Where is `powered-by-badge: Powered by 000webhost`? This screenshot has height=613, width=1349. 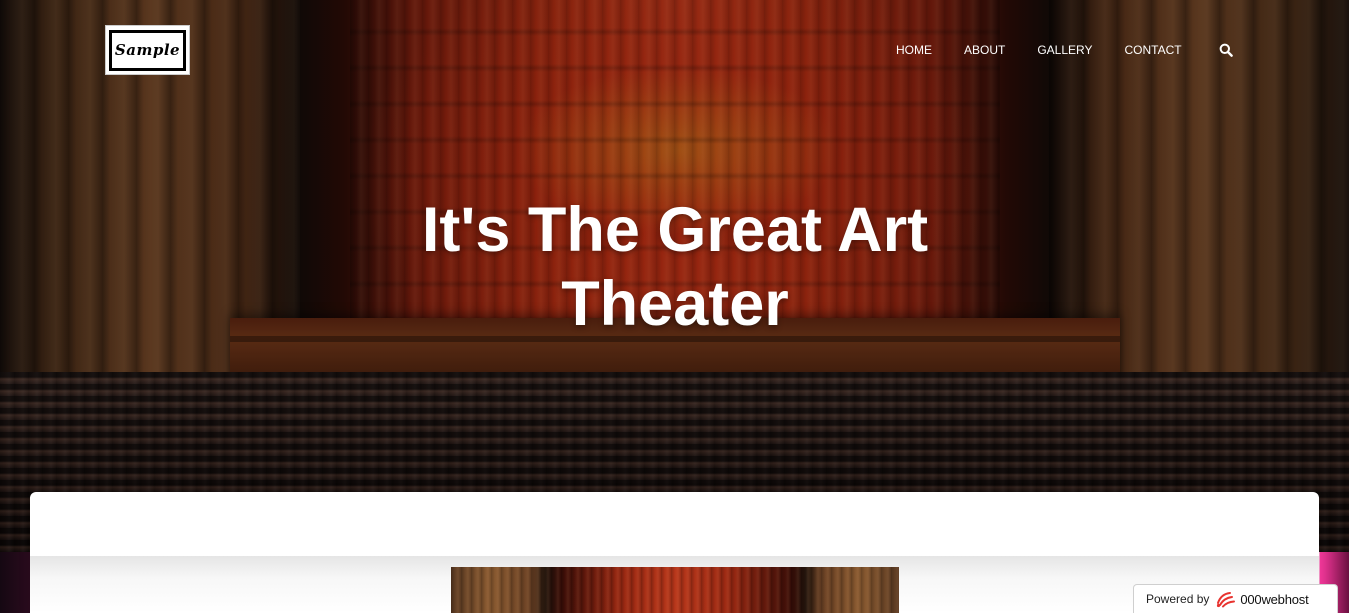
powered-by-badge: Powered by 000webhost is located at coordinates (1235, 598).